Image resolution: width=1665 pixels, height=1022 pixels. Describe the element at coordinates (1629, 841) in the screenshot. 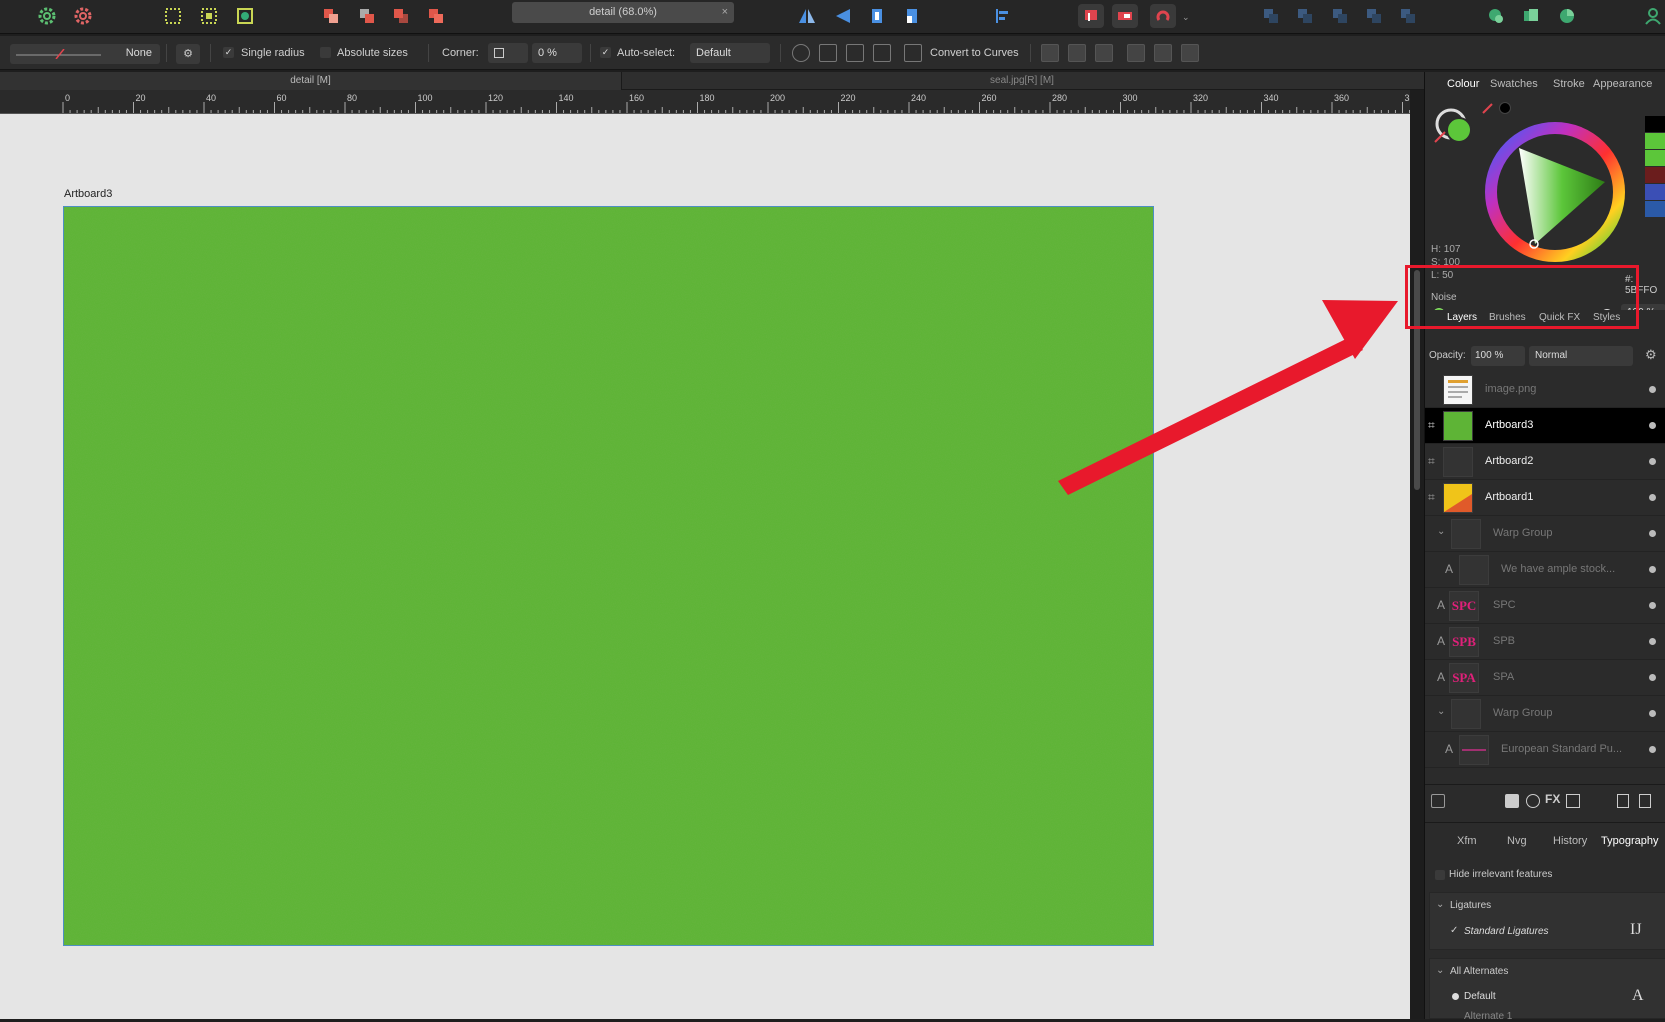

I see `tab-typography: Typography` at that location.